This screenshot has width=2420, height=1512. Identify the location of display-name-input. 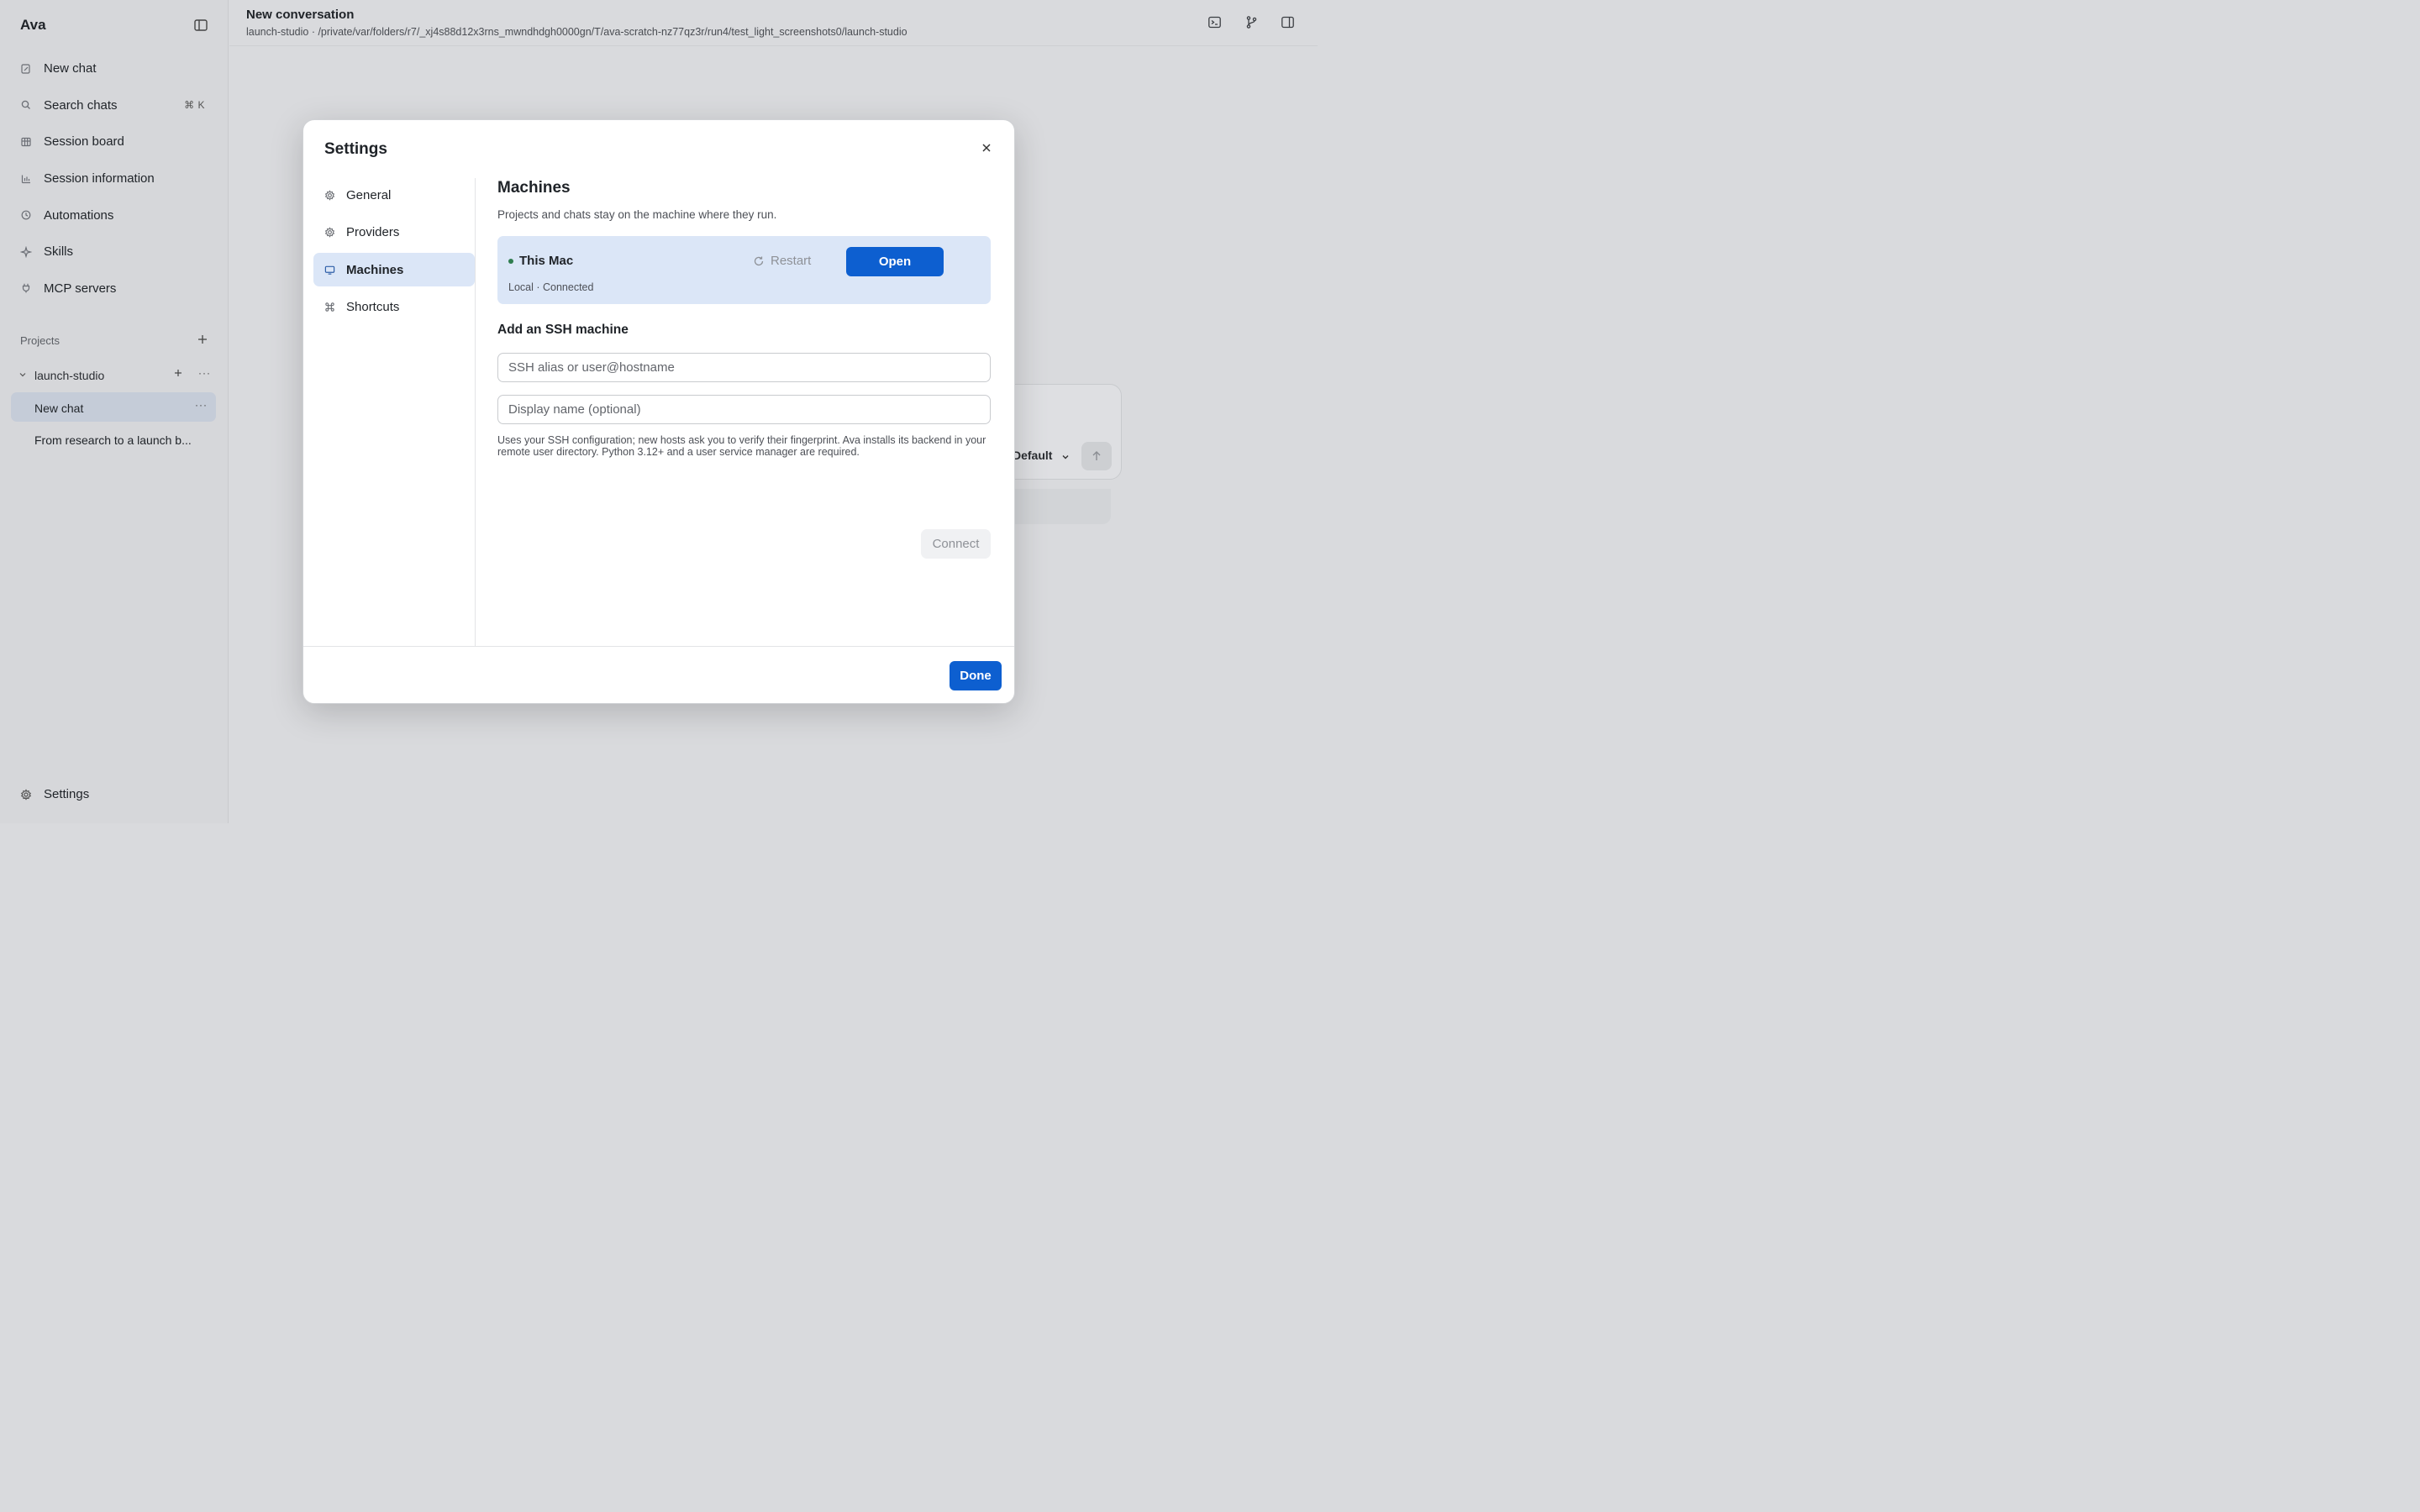
(744, 409).